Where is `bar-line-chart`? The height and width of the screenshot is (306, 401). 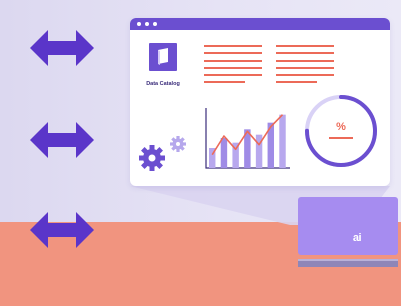
bar-line-chart is located at coordinates (247, 138).